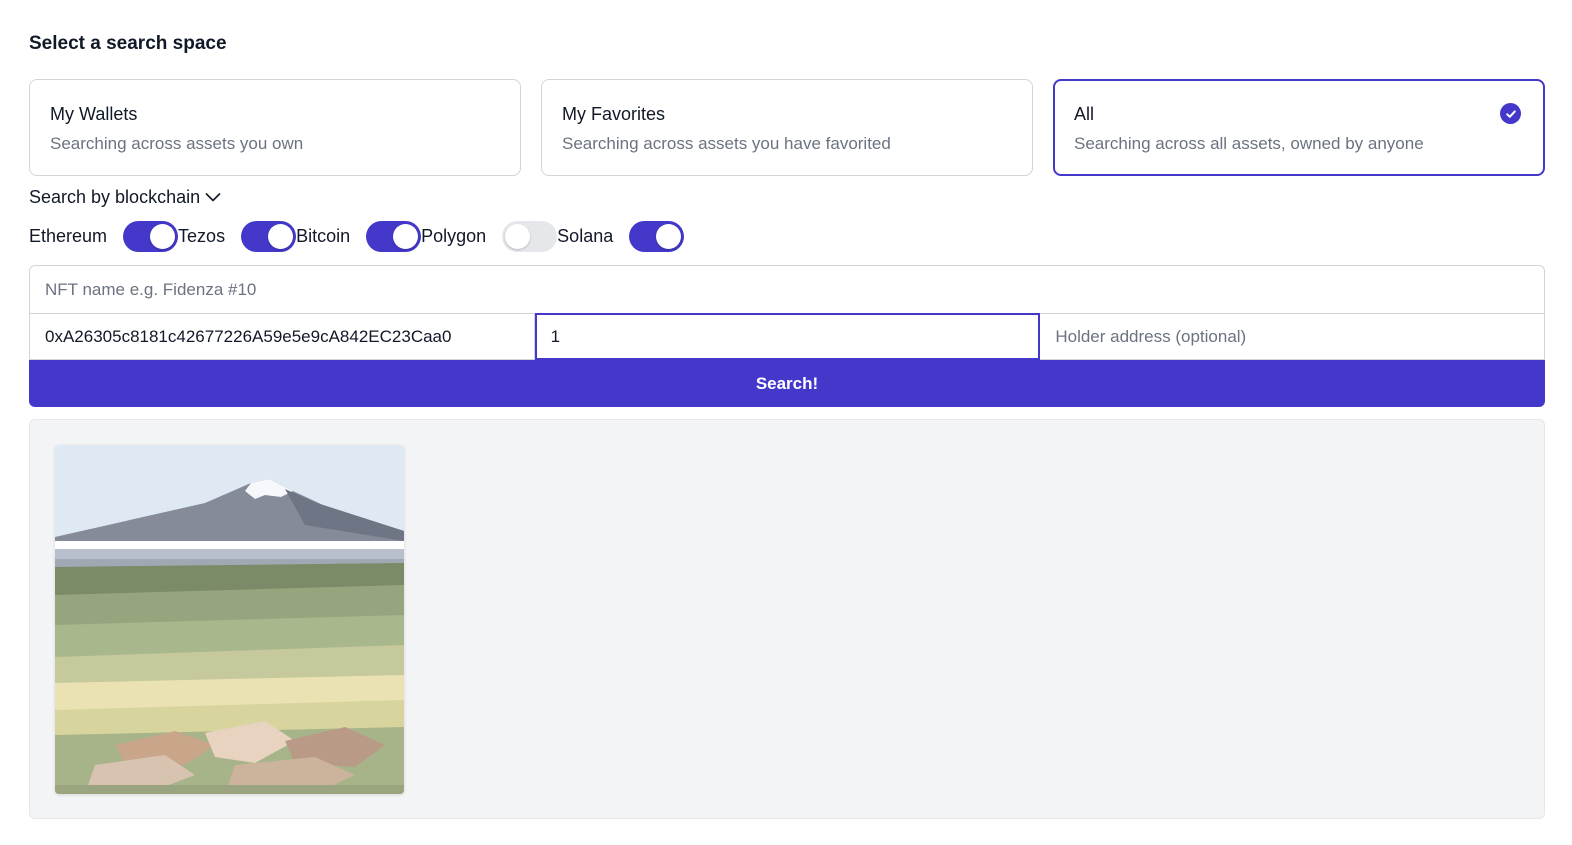 The height and width of the screenshot is (845, 1572). What do you see at coordinates (213, 197) in the screenshot?
I see `chevron-down-icon` at bounding box center [213, 197].